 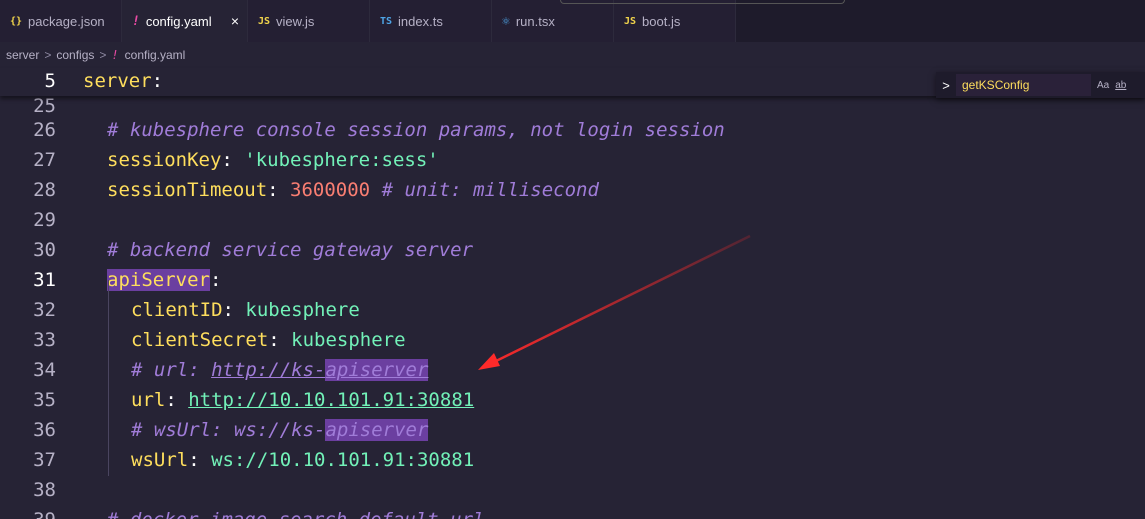 I want to click on breadcrumb-item-file: config.yaml, so click(x=155, y=55).